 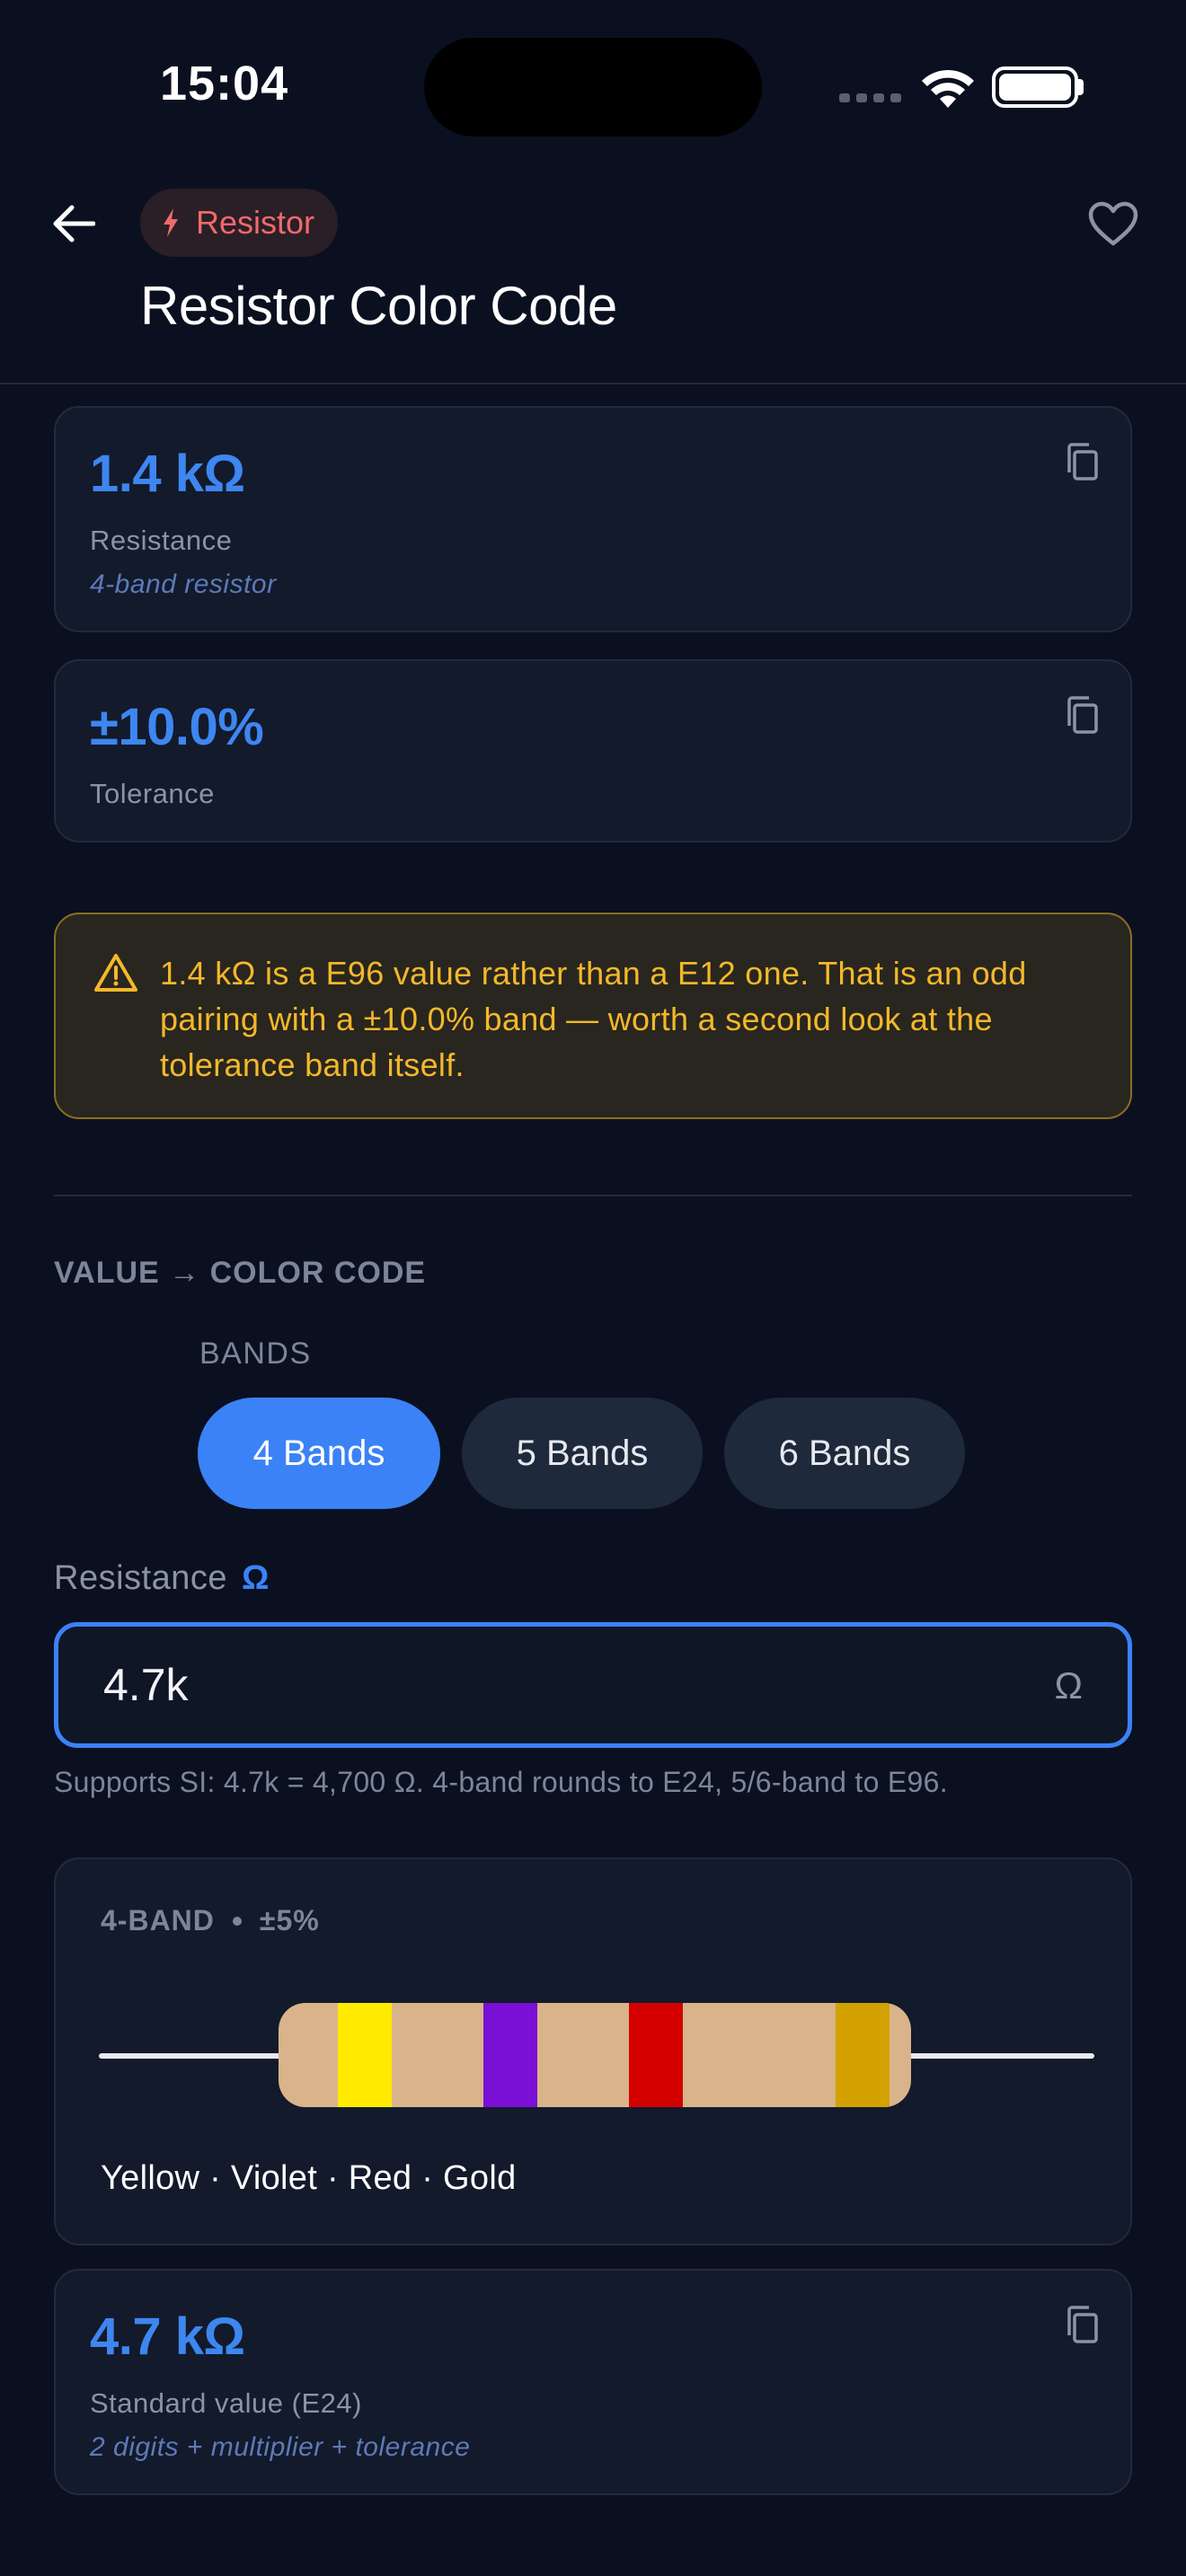 What do you see at coordinates (255, 1354) in the screenshot?
I see `bands-label: BANDS` at bounding box center [255, 1354].